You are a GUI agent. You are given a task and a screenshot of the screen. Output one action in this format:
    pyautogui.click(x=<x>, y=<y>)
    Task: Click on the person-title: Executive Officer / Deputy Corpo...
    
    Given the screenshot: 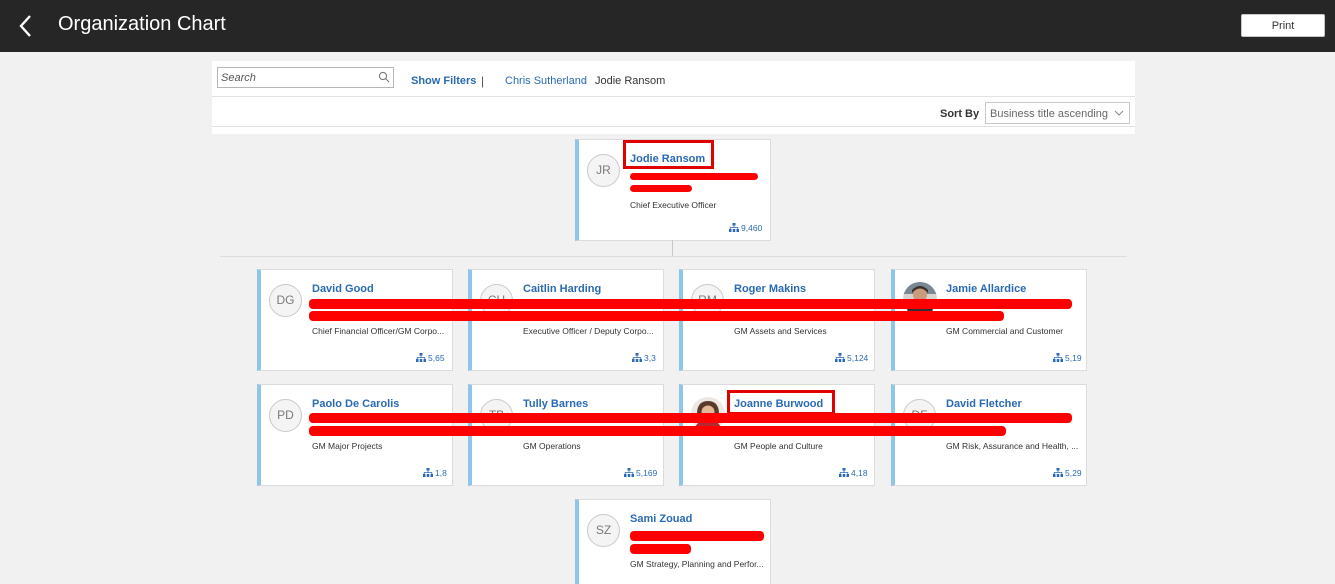 What is the action you would take?
    pyautogui.click(x=588, y=331)
    